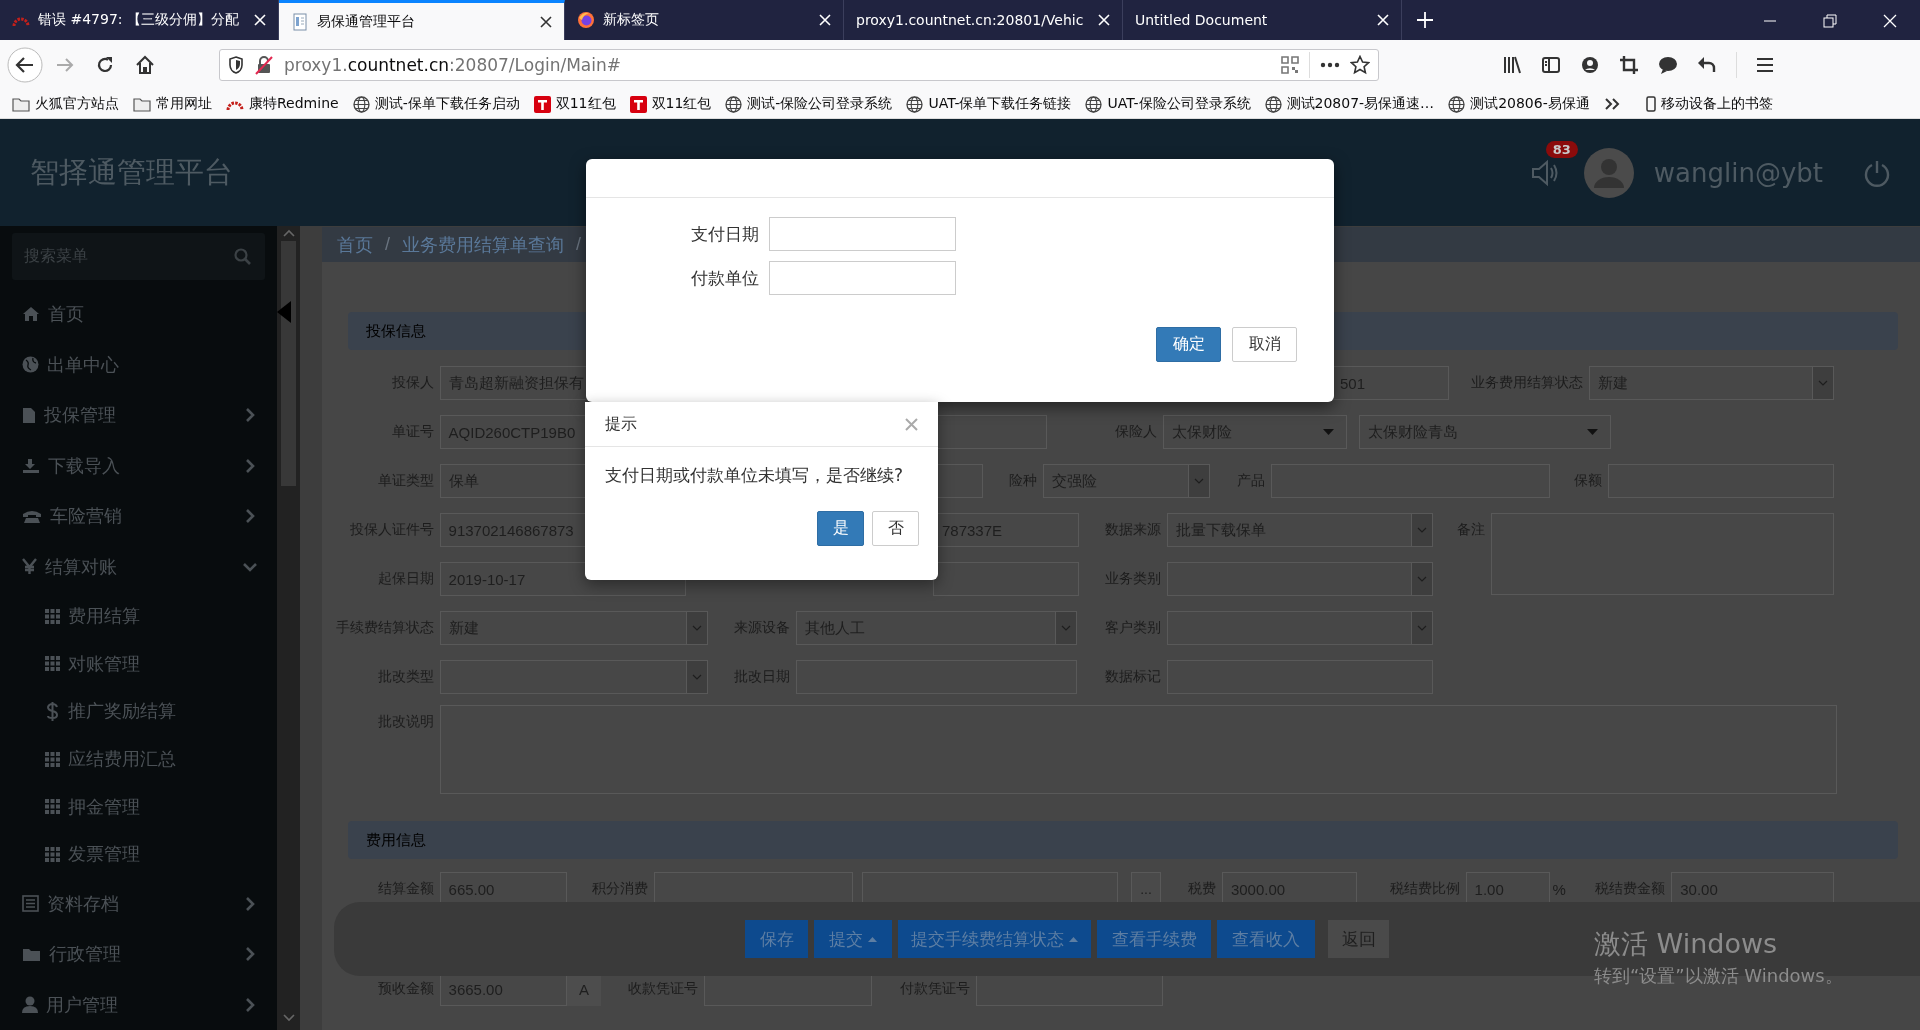 The image size is (1920, 1030). Describe the element at coordinates (65, 104) in the screenshot. I see `bookmark: 火狐官方站点` at that location.